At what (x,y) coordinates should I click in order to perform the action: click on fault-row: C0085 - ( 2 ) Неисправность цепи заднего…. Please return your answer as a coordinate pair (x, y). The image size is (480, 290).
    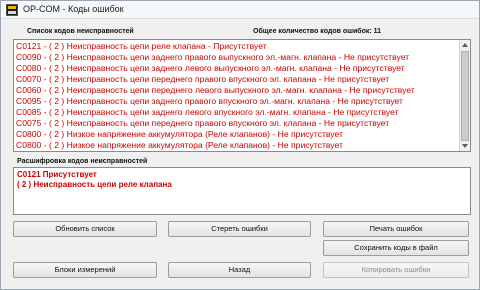
    Looking at the image, I should click on (207, 112).